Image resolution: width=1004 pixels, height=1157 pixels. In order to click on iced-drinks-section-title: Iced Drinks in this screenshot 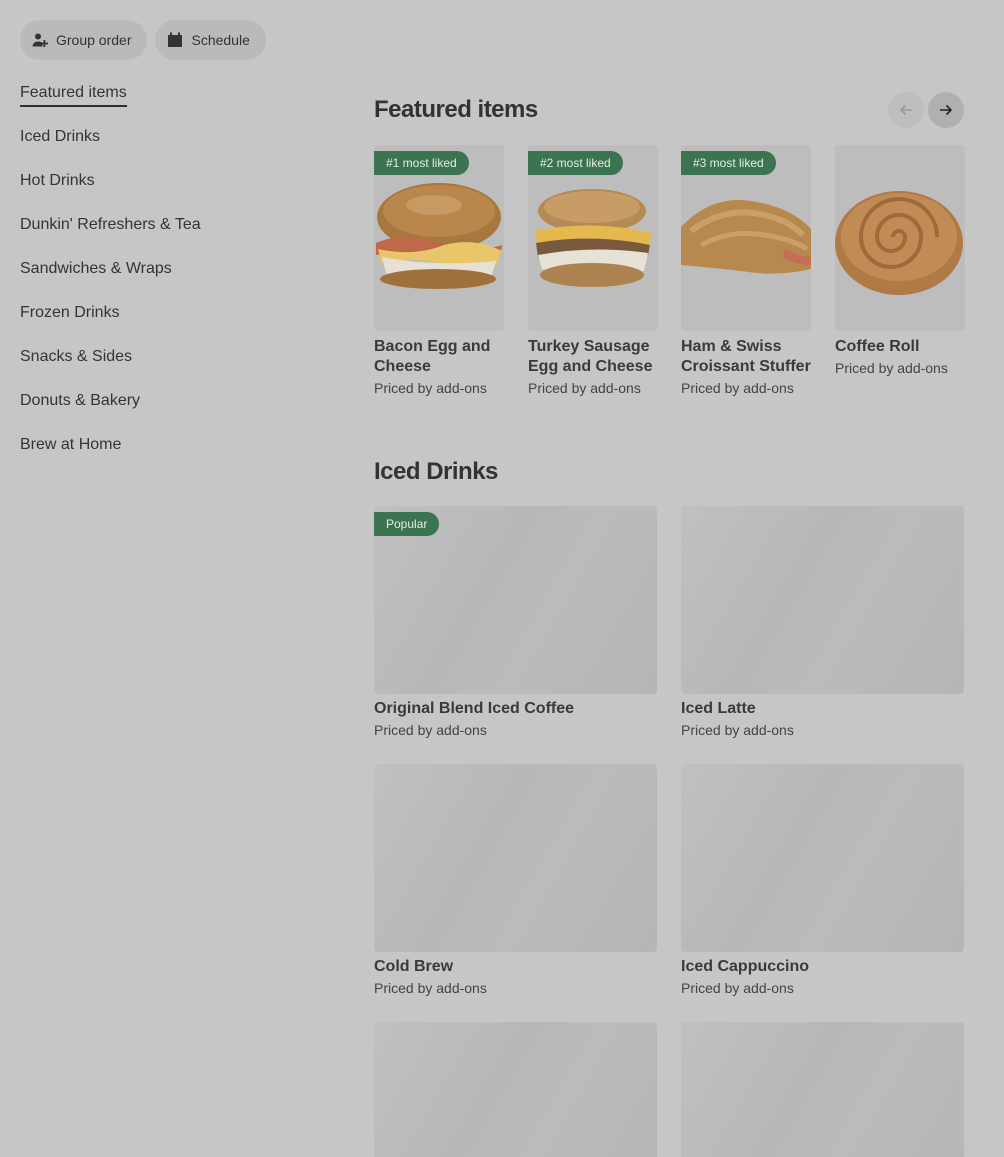, I will do `click(436, 471)`.